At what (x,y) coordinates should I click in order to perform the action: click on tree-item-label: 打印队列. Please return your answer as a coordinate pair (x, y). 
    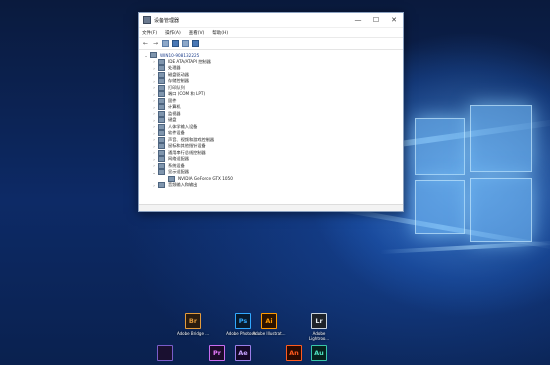
    Looking at the image, I should click on (176, 87).